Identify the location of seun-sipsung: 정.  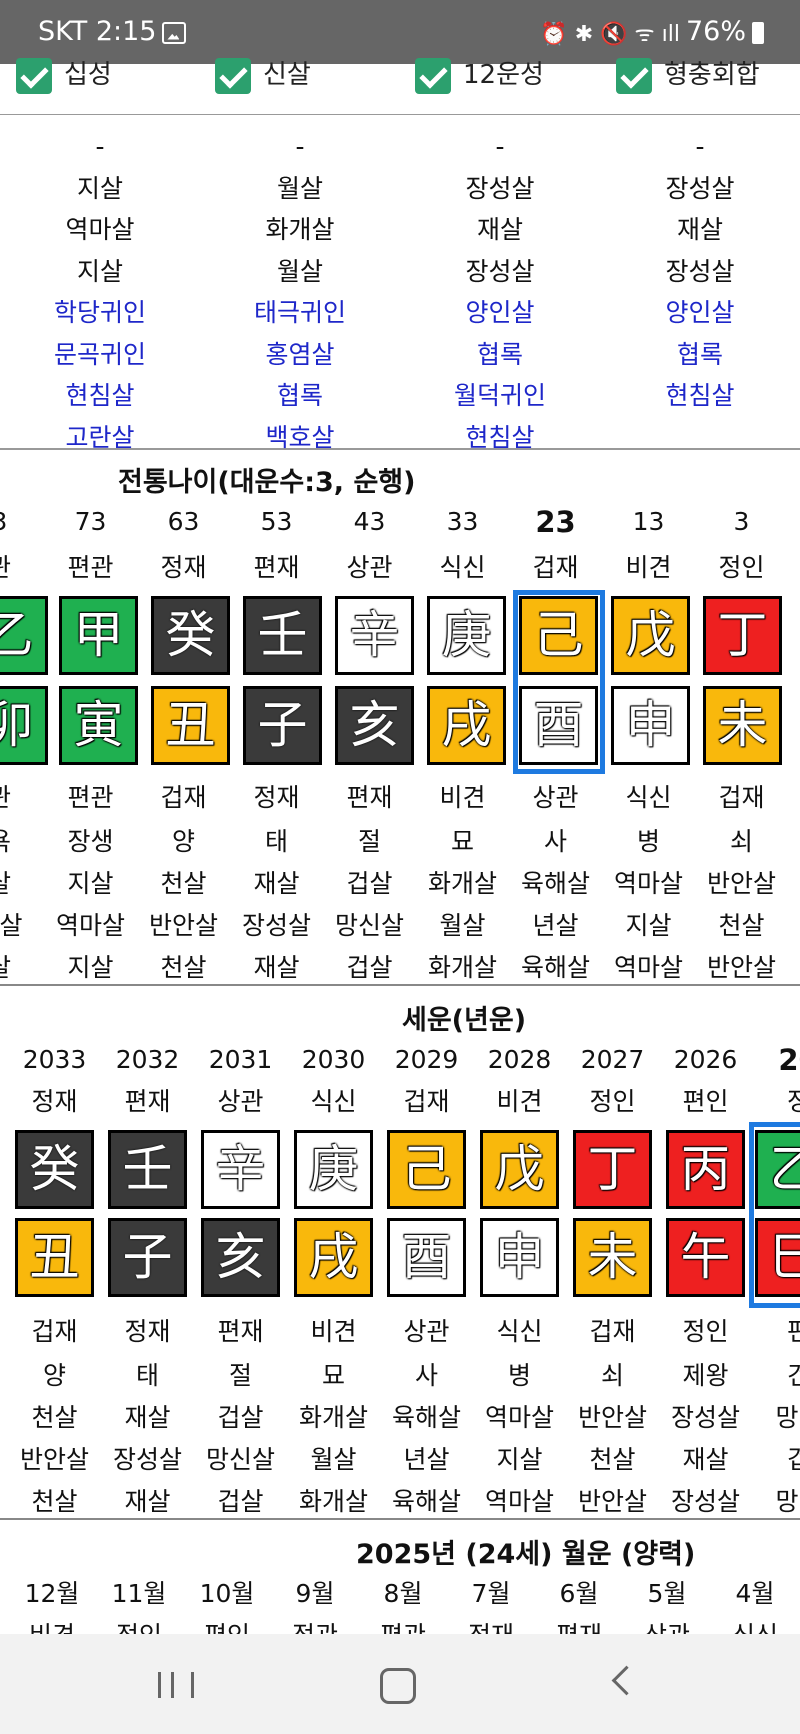
(793, 1101).